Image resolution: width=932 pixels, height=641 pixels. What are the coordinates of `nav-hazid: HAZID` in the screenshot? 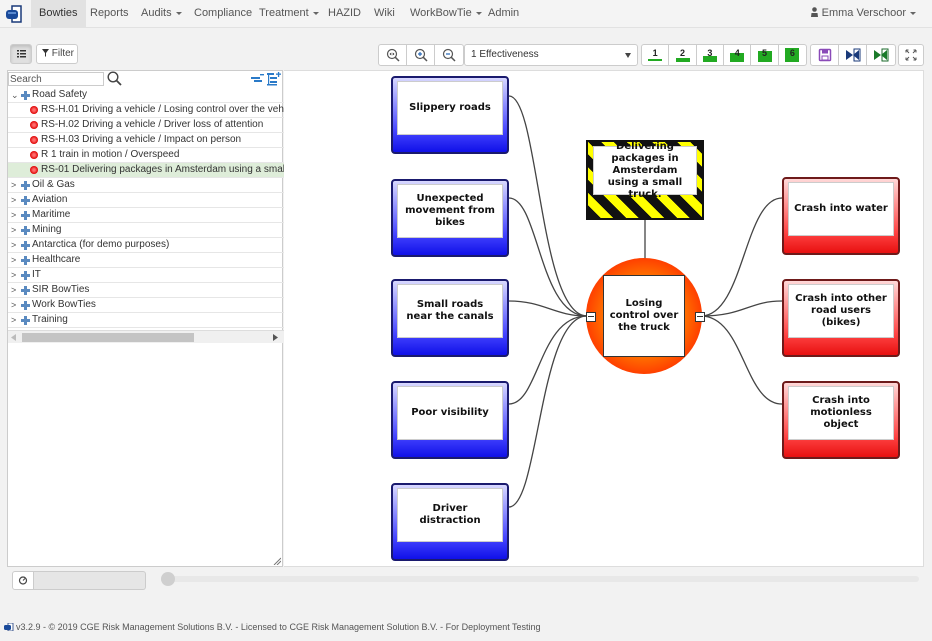 It's located at (344, 14).